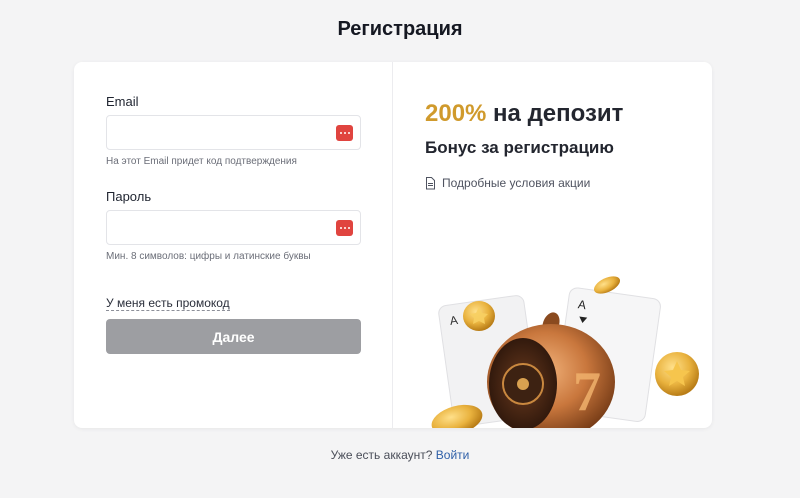 The width and height of the screenshot is (800, 498). Describe the element at coordinates (201, 161) in the screenshot. I see `email-hint: На этот Email придет код подтверждения` at that location.